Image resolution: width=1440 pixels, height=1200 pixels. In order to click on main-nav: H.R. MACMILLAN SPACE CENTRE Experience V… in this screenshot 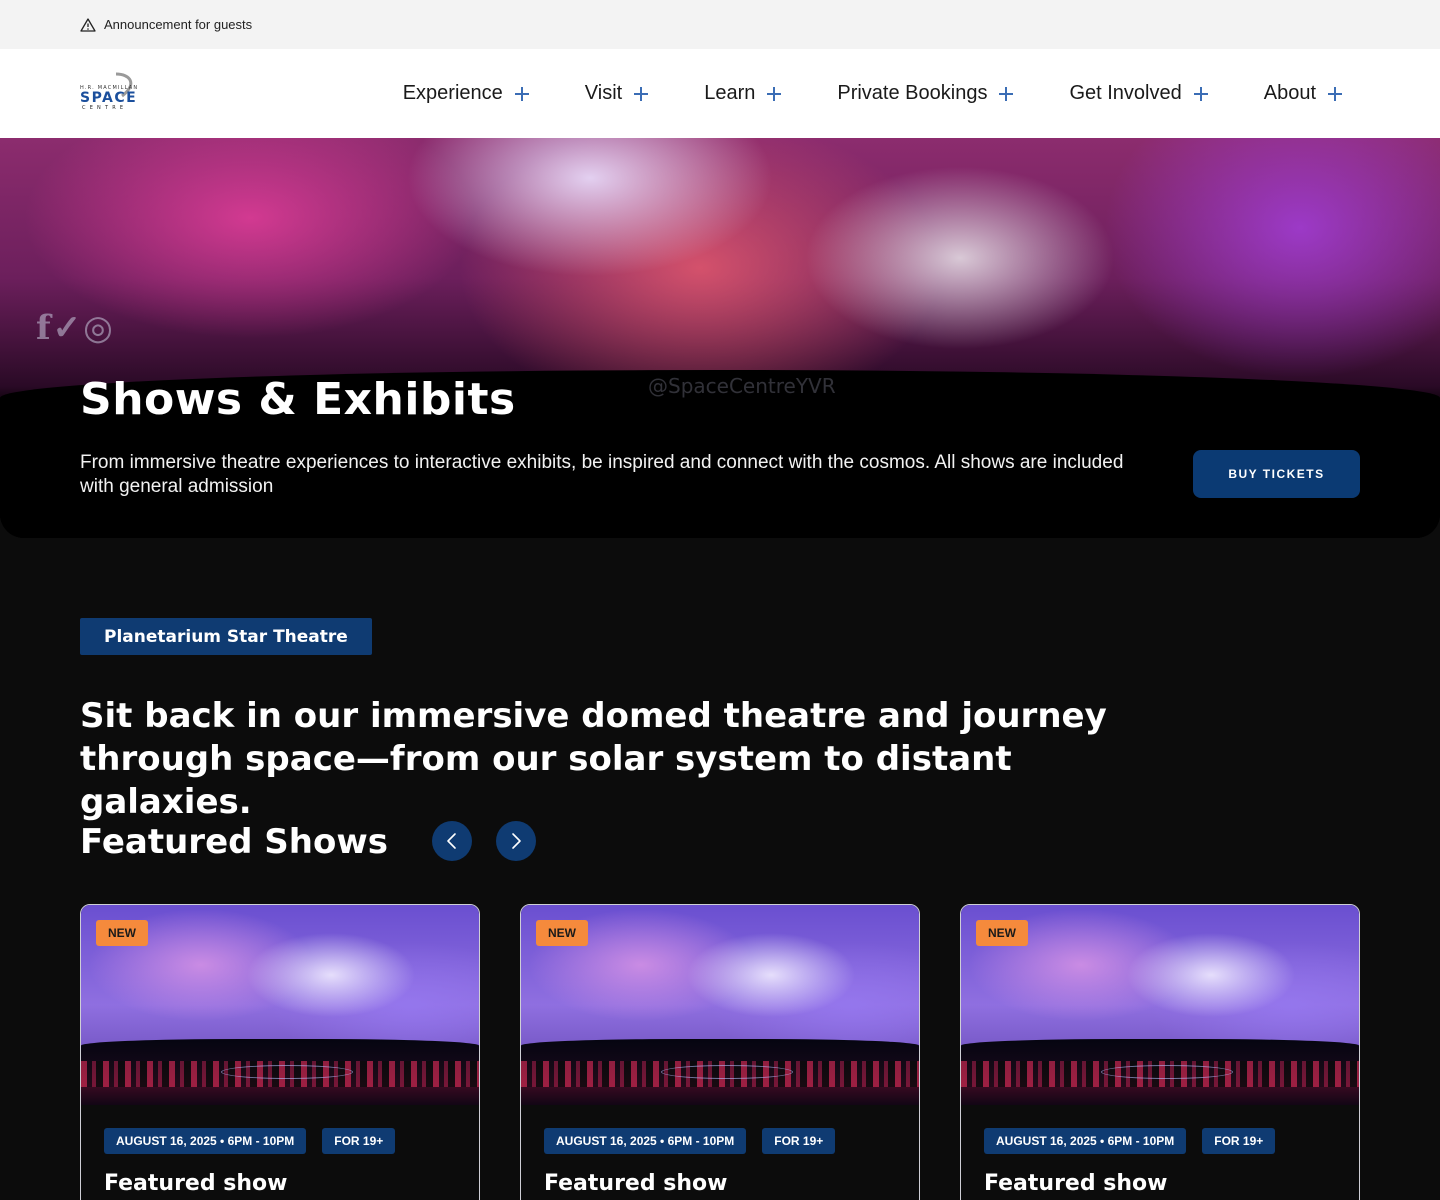, I will do `click(720, 93)`.